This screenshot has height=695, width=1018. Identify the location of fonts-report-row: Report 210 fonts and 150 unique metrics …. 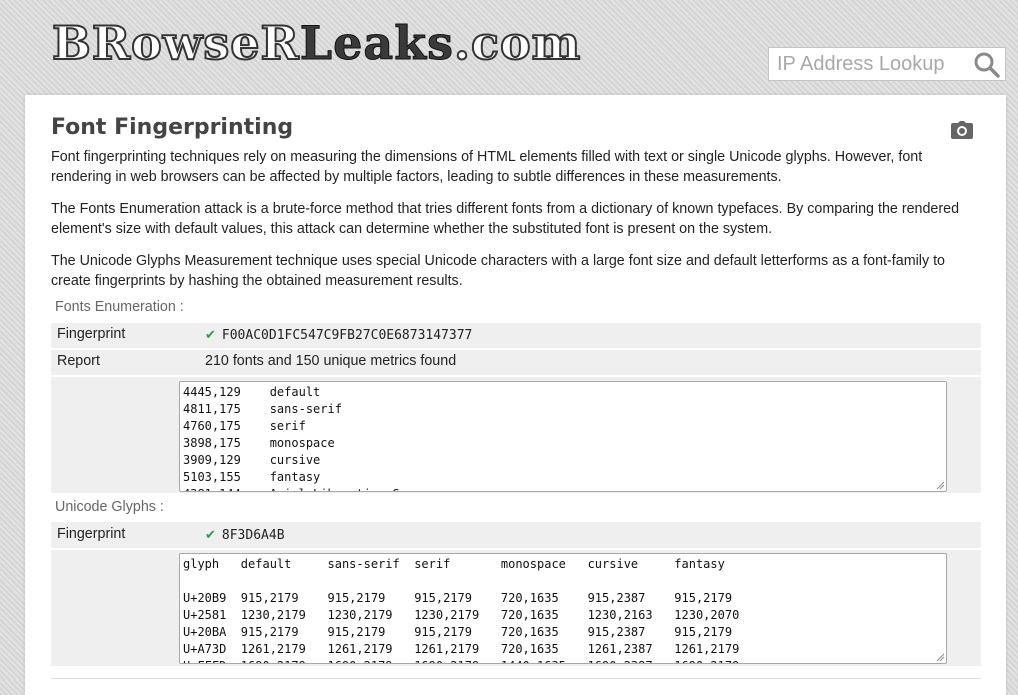
(516, 362).